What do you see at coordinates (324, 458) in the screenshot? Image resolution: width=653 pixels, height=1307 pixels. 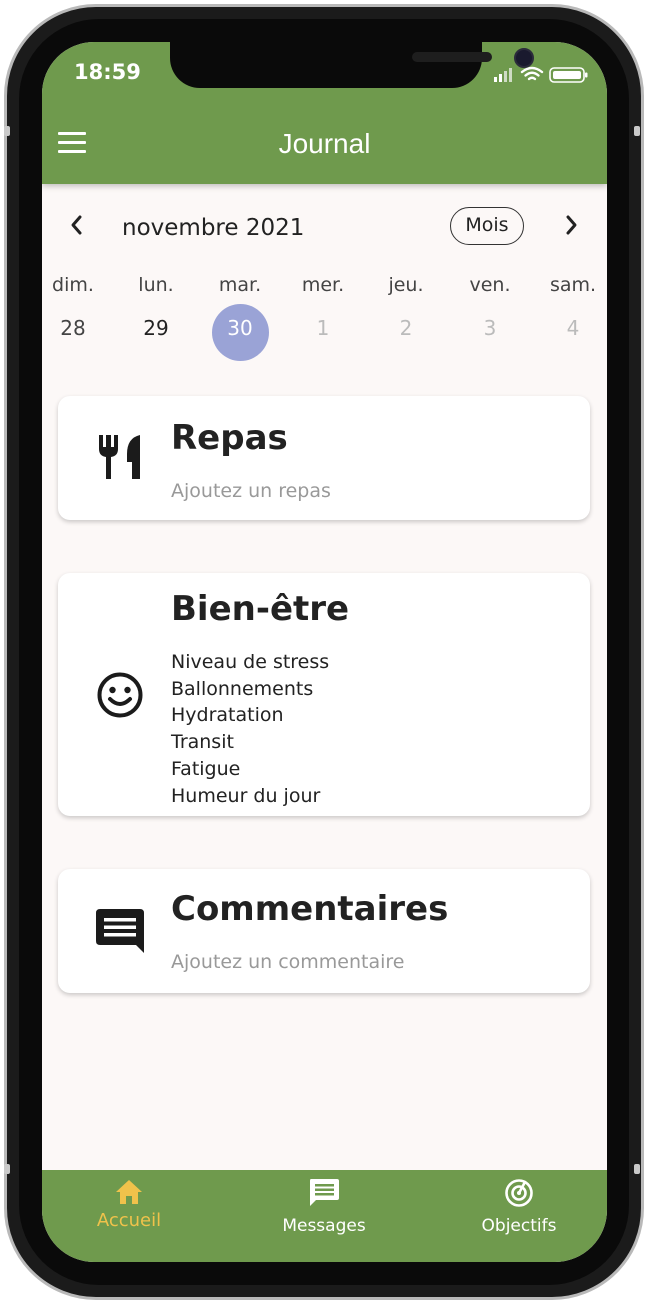 I see `repas-card: Repas Ajoutez un repas` at bounding box center [324, 458].